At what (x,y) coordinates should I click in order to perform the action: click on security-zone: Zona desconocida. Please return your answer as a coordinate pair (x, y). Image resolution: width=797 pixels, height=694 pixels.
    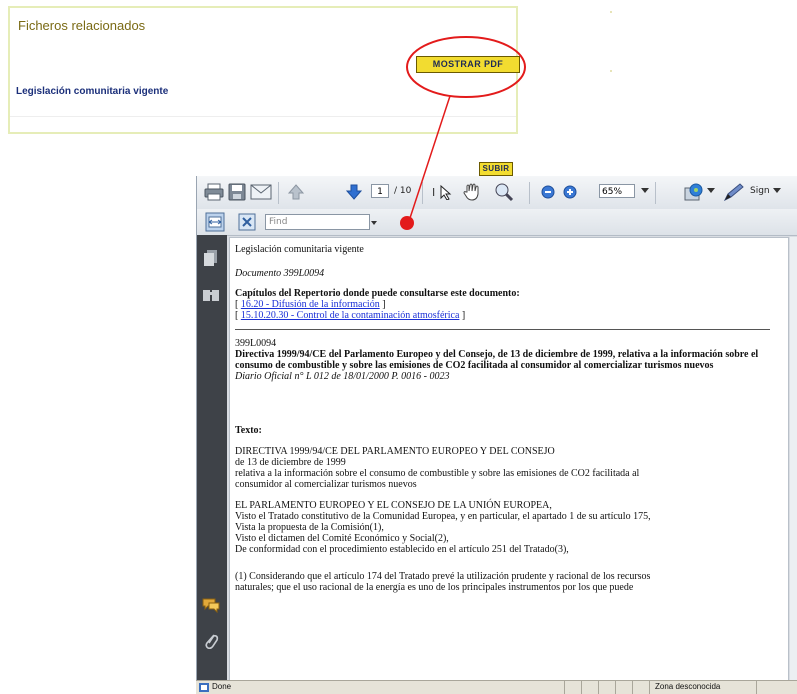
    Looking at the image, I should click on (688, 686).